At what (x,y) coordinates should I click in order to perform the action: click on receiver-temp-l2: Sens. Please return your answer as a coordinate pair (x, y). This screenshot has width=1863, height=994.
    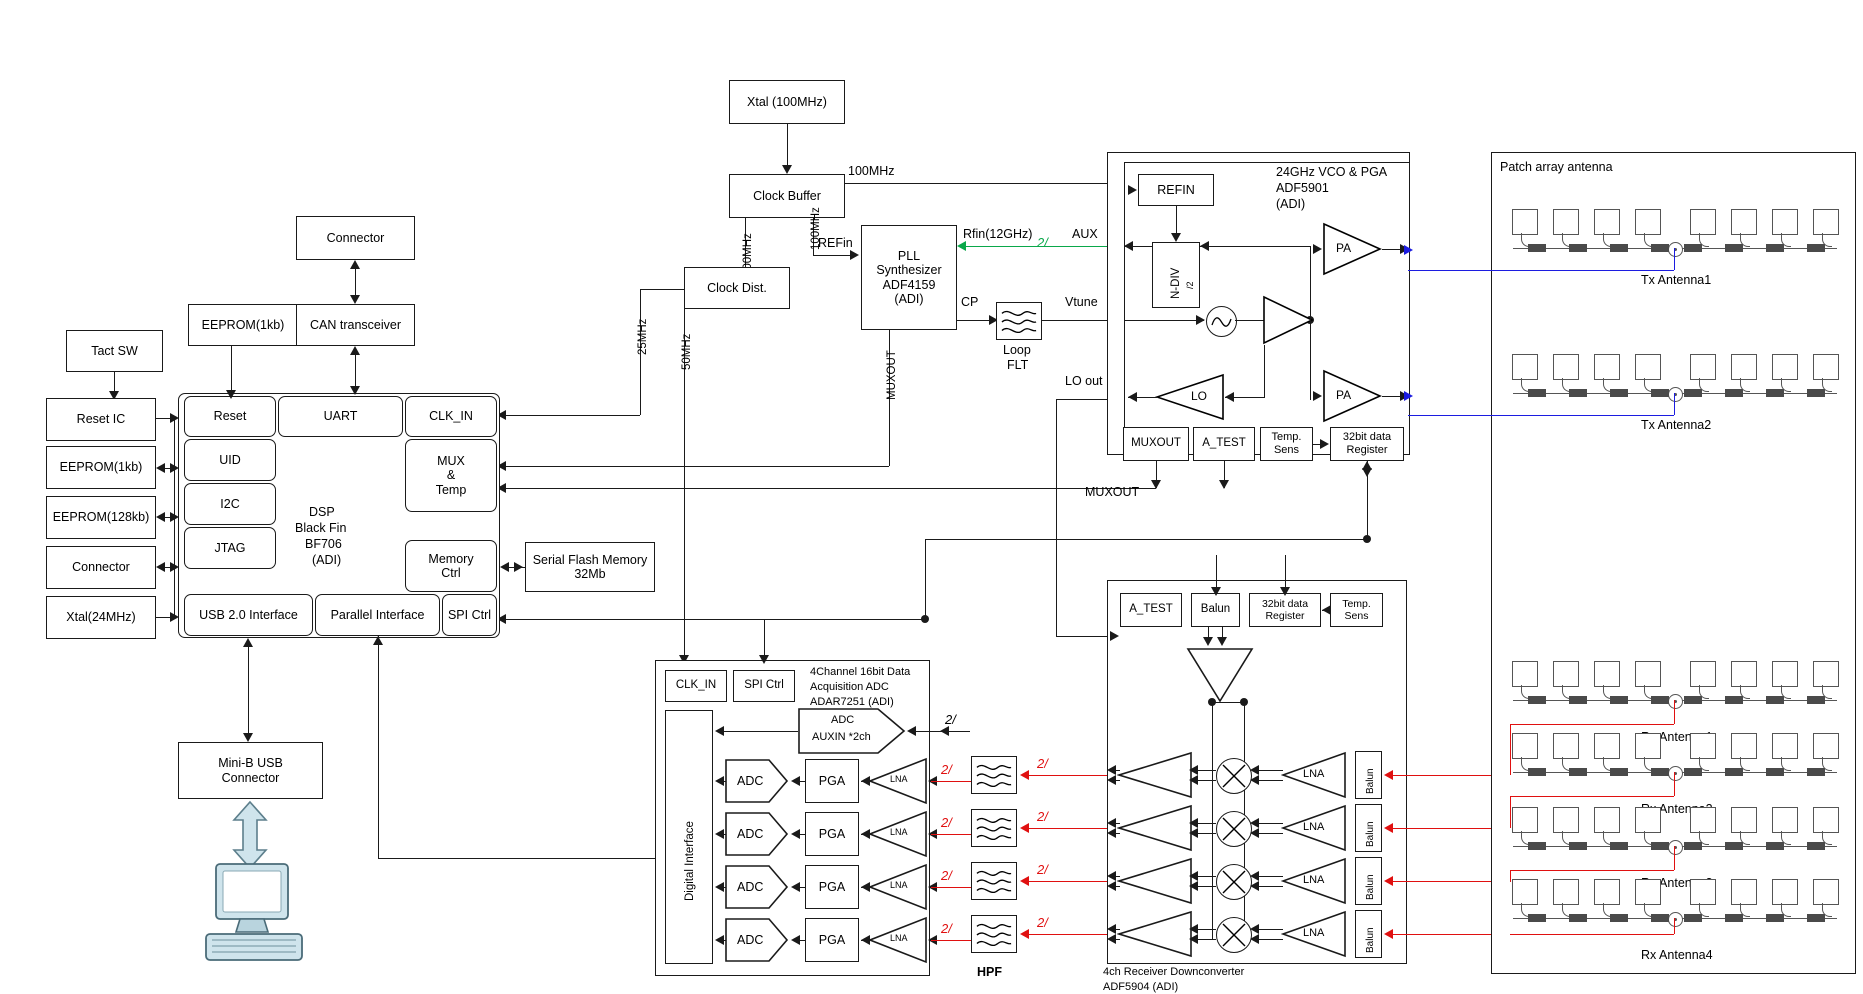
    Looking at the image, I should click on (1356, 616).